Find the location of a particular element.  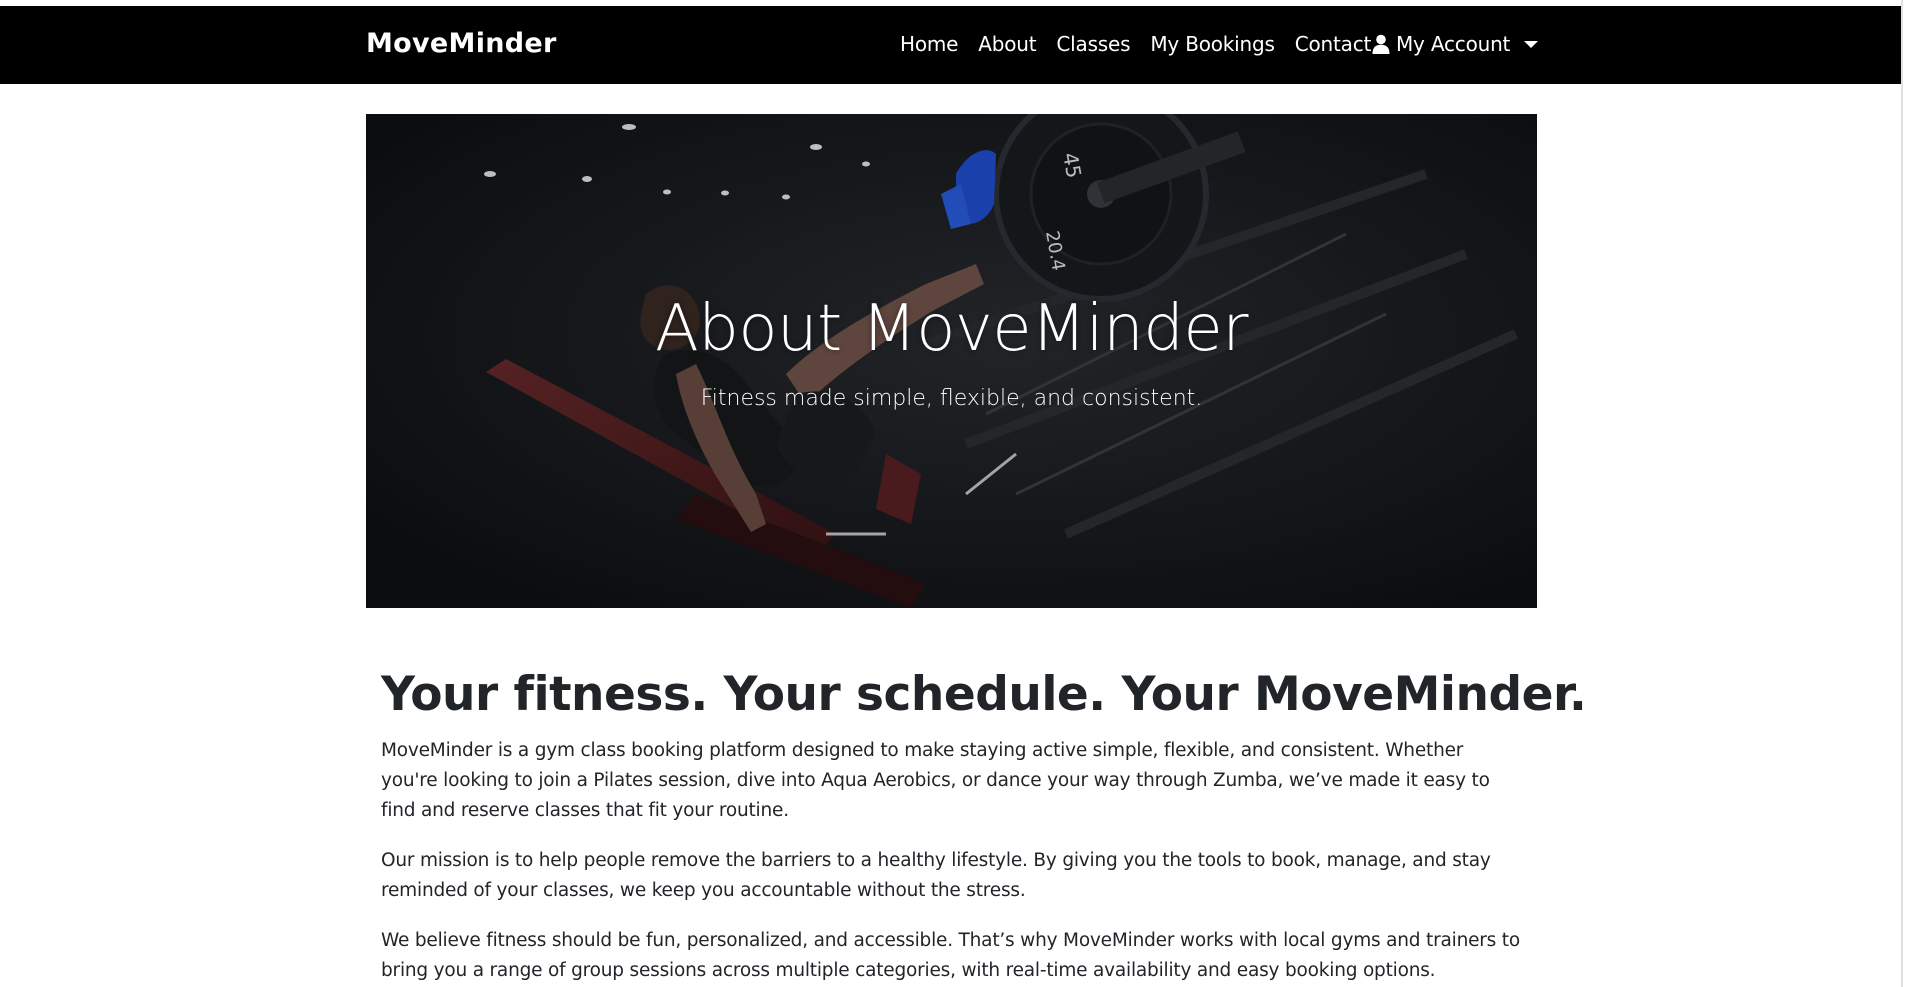

hero-title: About MoveMinder is located at coordinates (951, 329).